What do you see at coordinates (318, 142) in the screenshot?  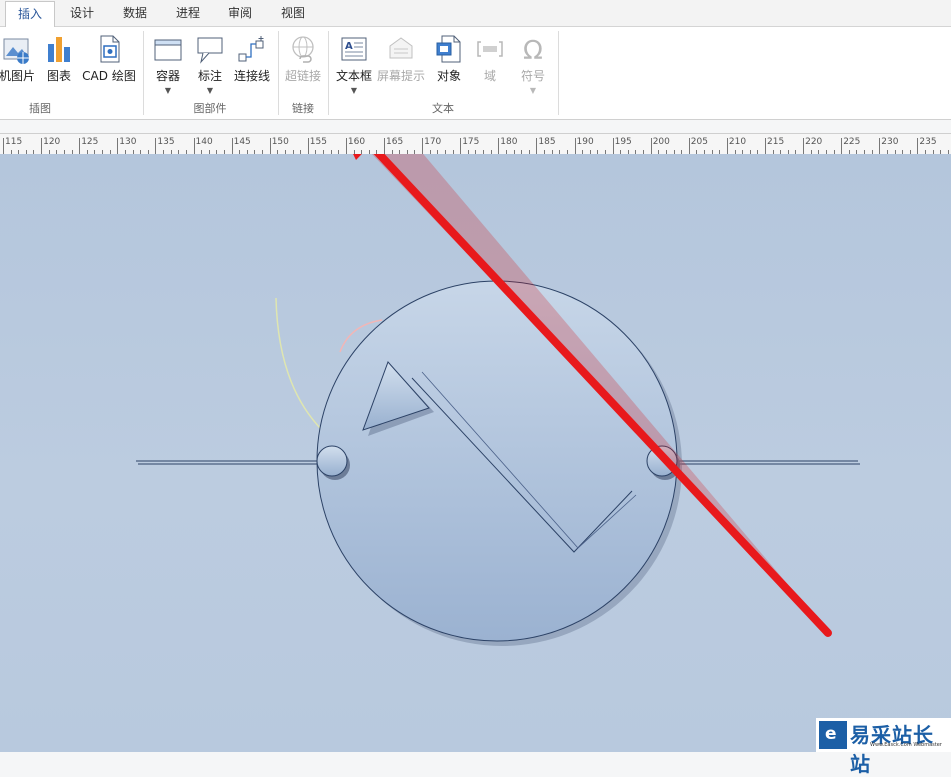 I see `ruler-label: 155` at bounding box center [318, 142].